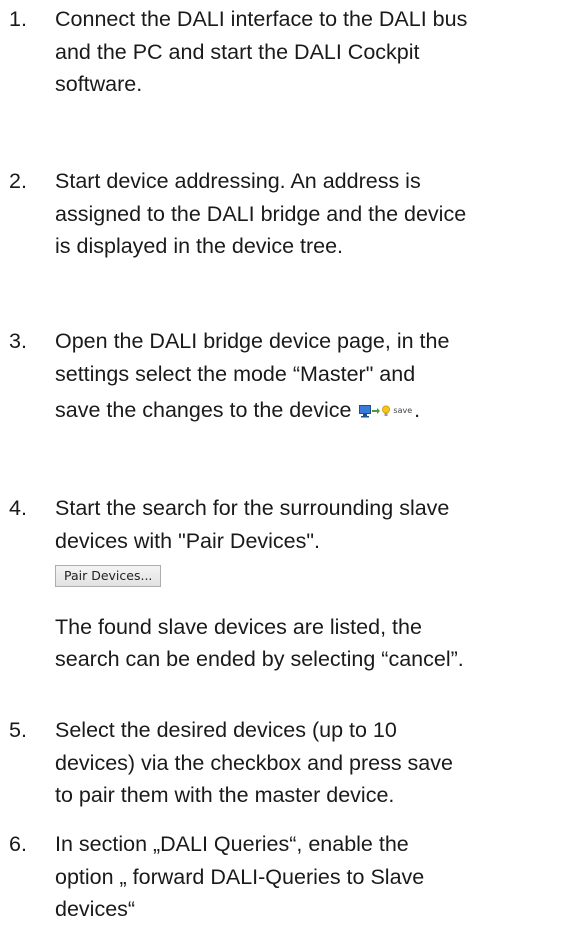  Describe the element at coordinates (403, 411) in the screenshot. I see `save-icon-label: save` at that location.